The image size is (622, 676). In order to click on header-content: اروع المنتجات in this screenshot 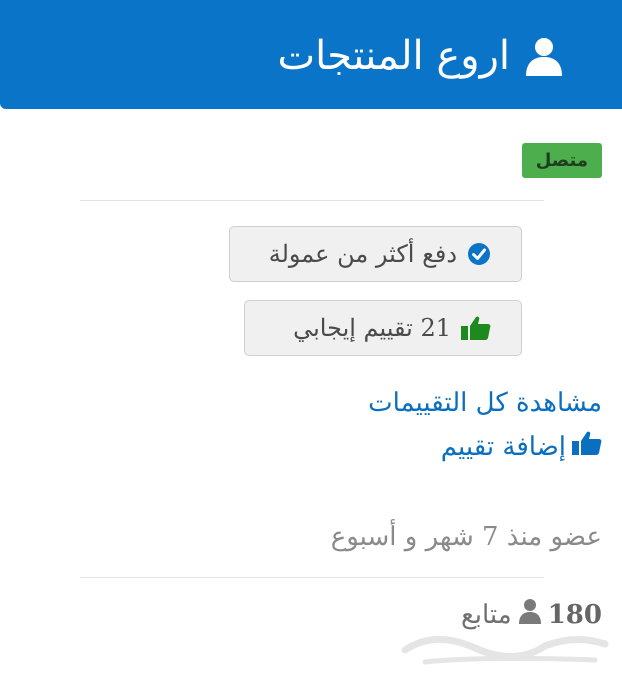, I will do `click(420, 56)`.